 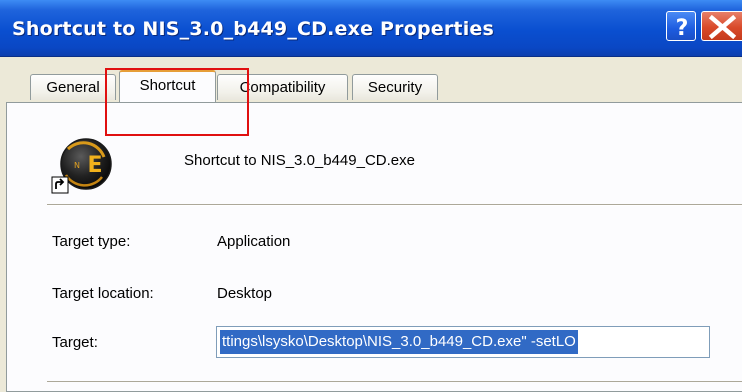 What do you see at coordinates (299, 160) in the screenshot?
I see `shortcut-name: Shortcut to NIS_3.0_b449_CD.exe` at bounding box center [299, 160].